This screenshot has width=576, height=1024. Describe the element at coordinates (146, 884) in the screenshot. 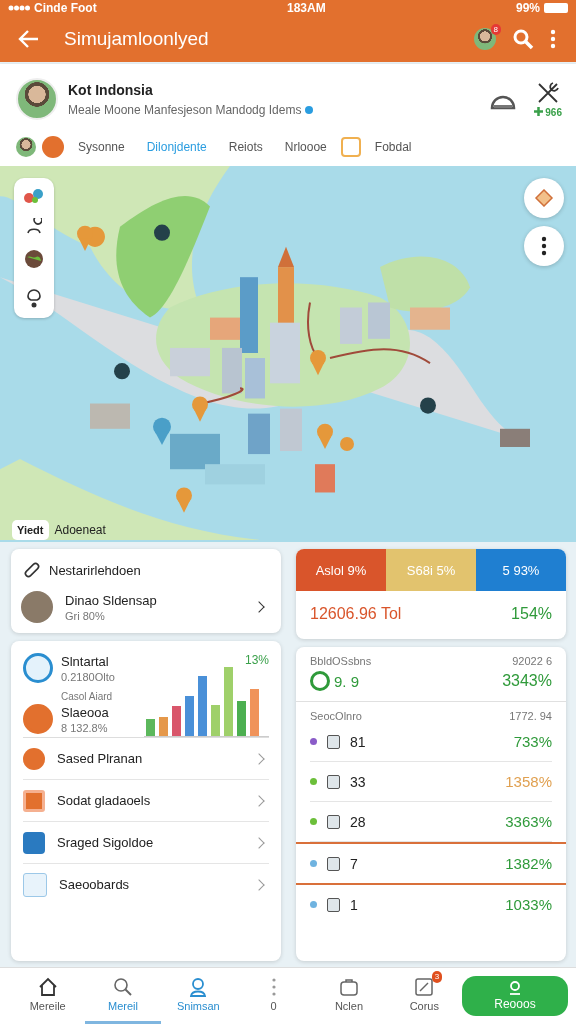

I see `menu-item: Saeoobards` at that location.